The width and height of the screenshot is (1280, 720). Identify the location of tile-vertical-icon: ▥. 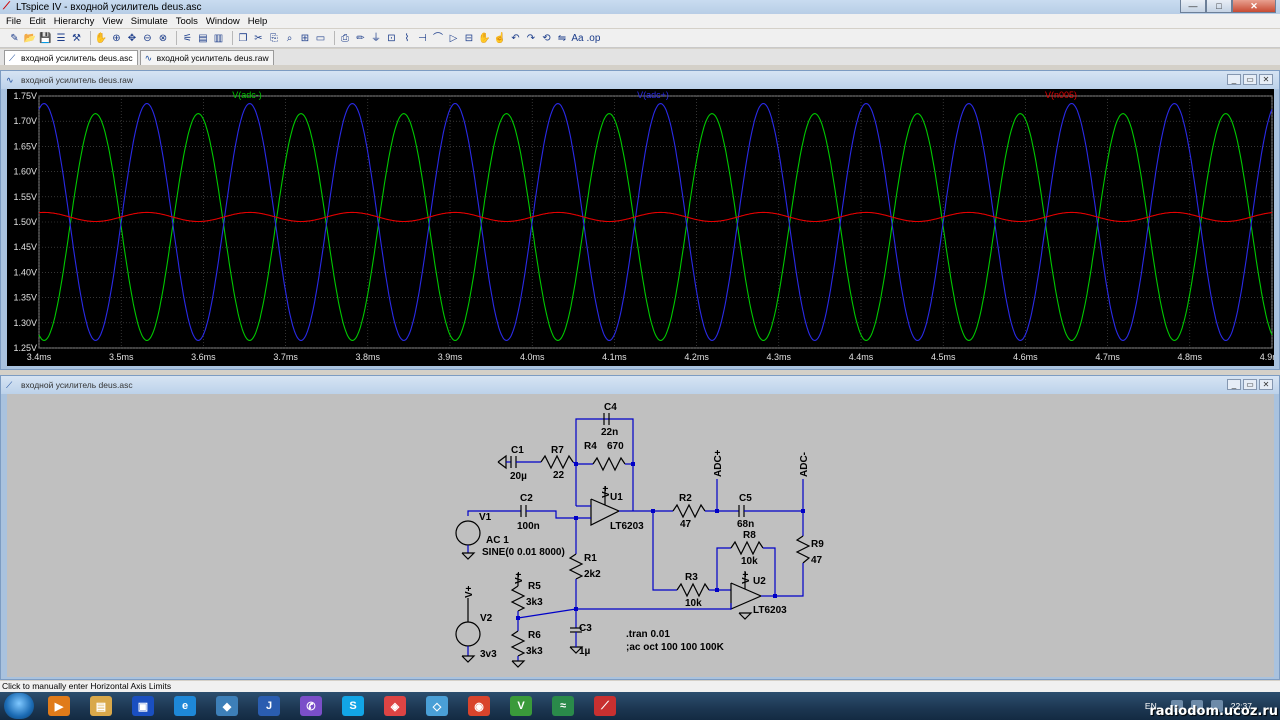
(218, 38).